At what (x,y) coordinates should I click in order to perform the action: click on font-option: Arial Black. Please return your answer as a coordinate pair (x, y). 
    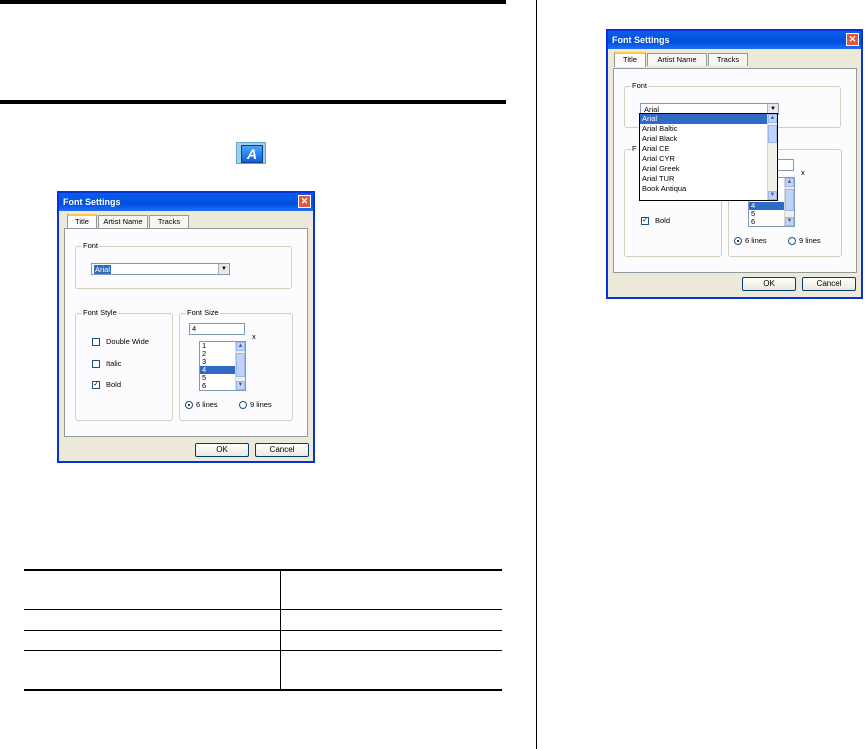
    Looking at the image, I should click on (708, 139).